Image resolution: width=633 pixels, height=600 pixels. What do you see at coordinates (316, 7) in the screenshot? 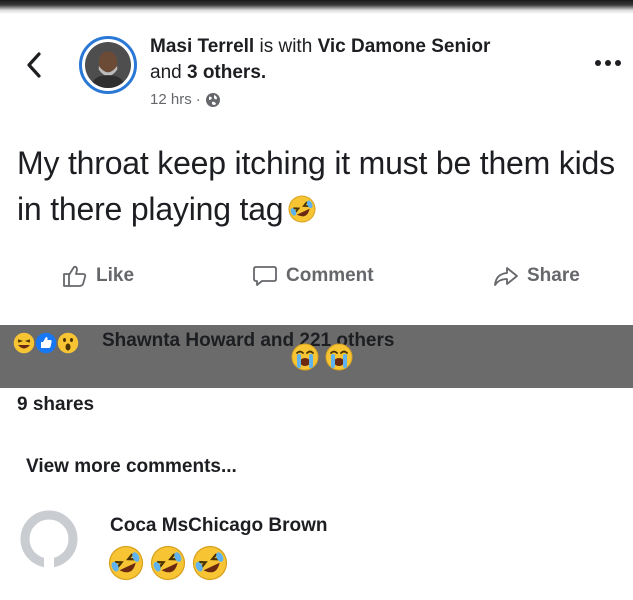
I see `status-bar-strip` at bounding box center [316, 7].